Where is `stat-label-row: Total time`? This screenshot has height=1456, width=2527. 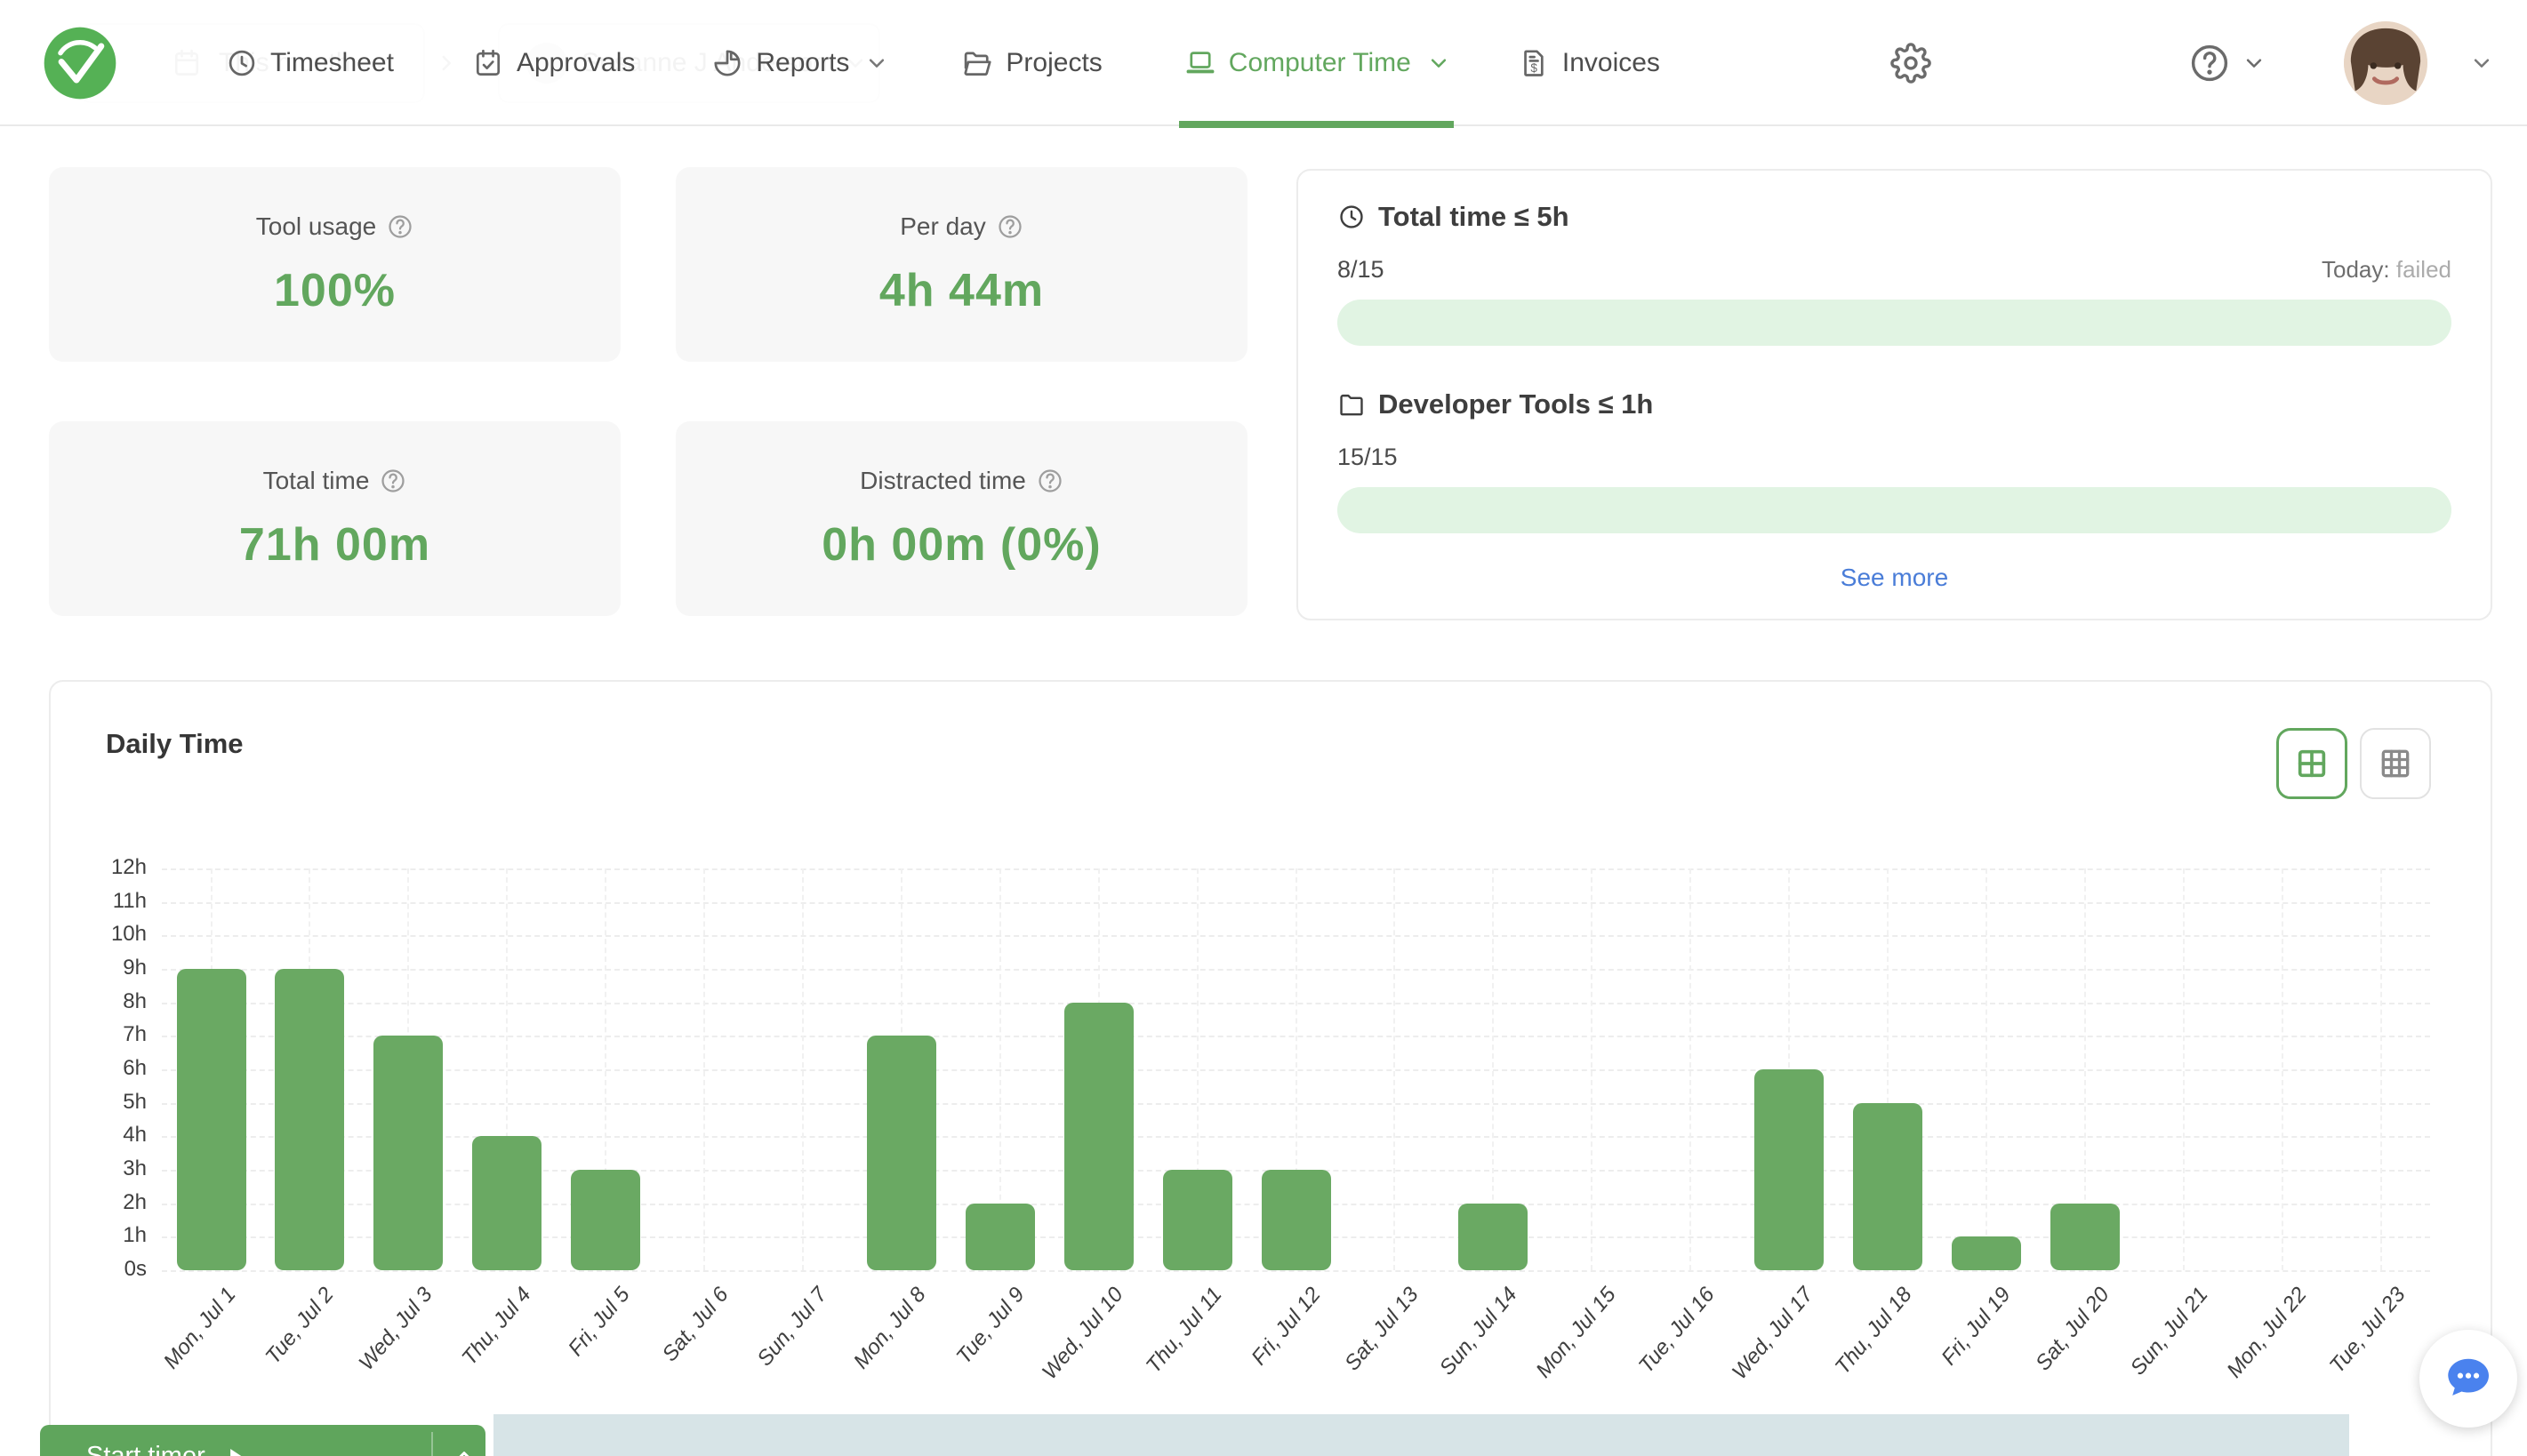
stat-label-row: Total time is located at coordinates (335, 481).